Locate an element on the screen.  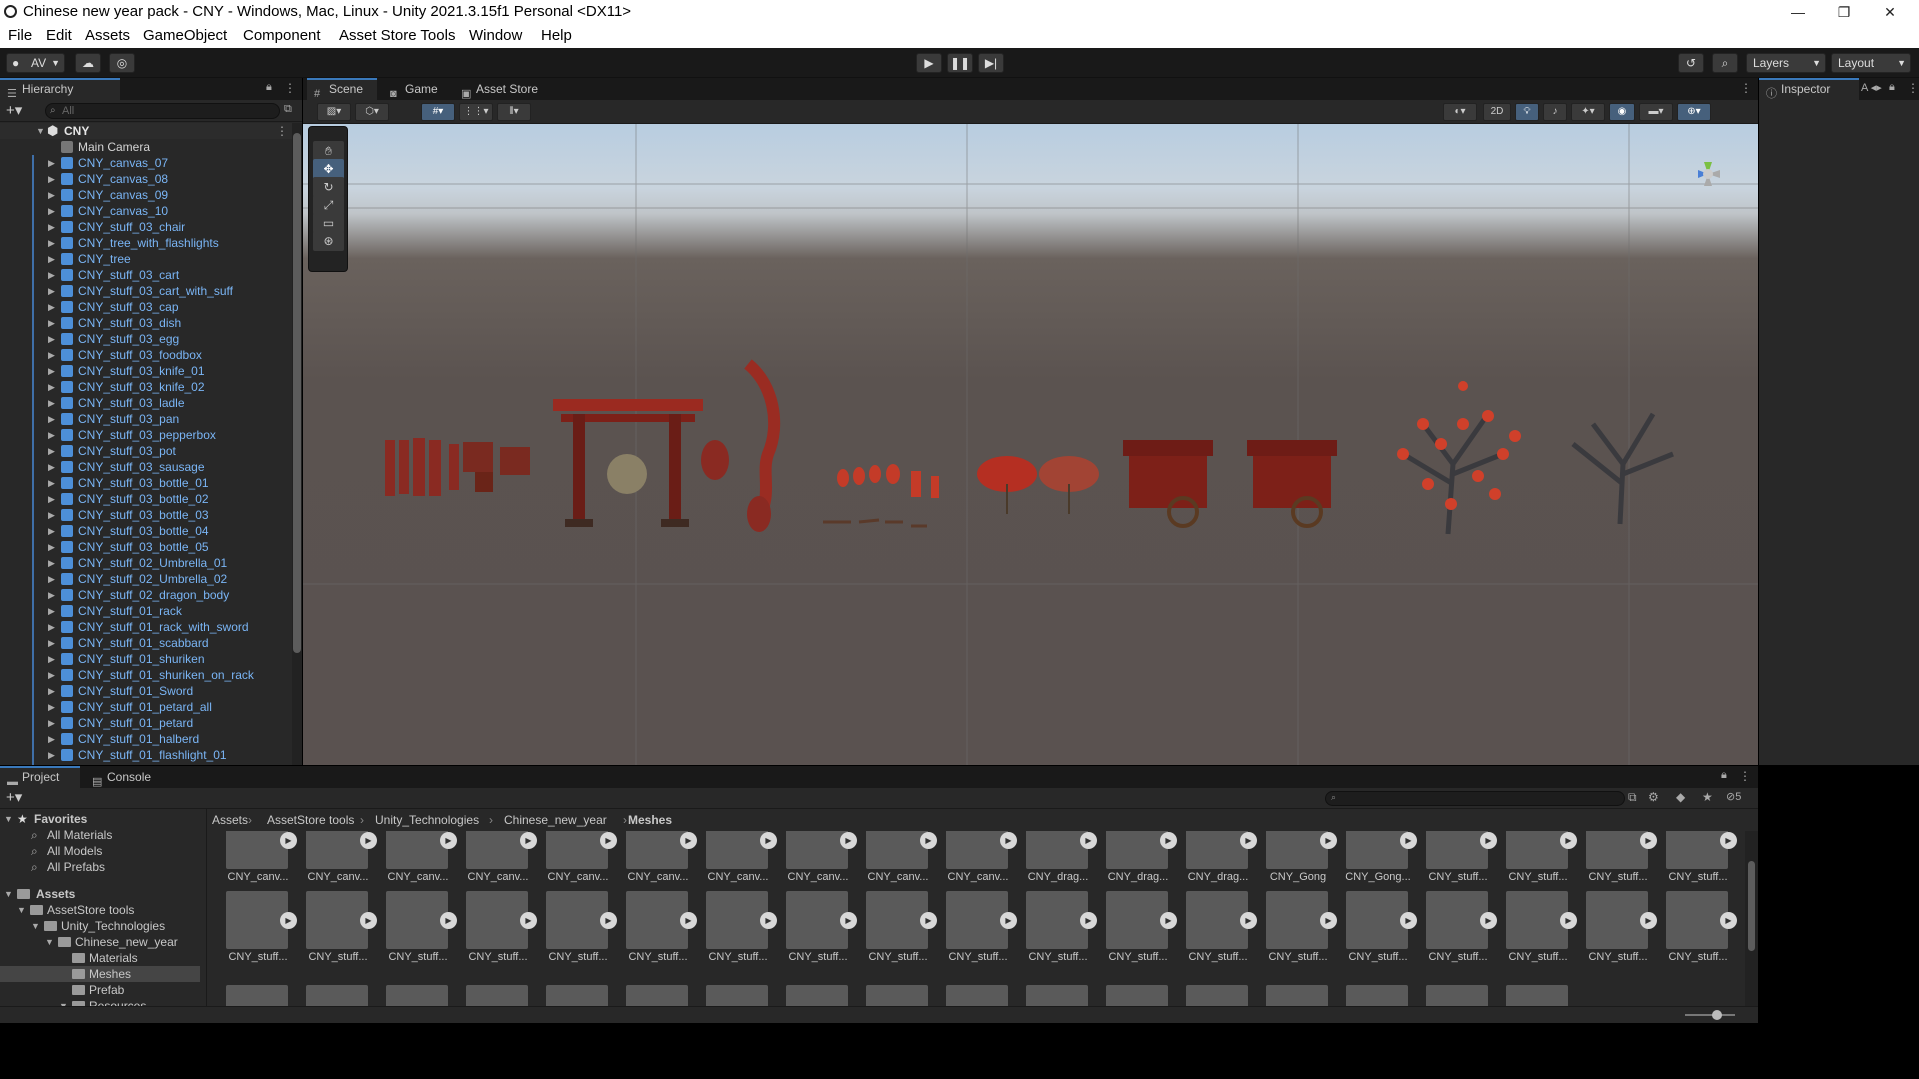
hierarchy-row: ▶ CNY_stuff_03_pot is located at coordinates (146, 451).